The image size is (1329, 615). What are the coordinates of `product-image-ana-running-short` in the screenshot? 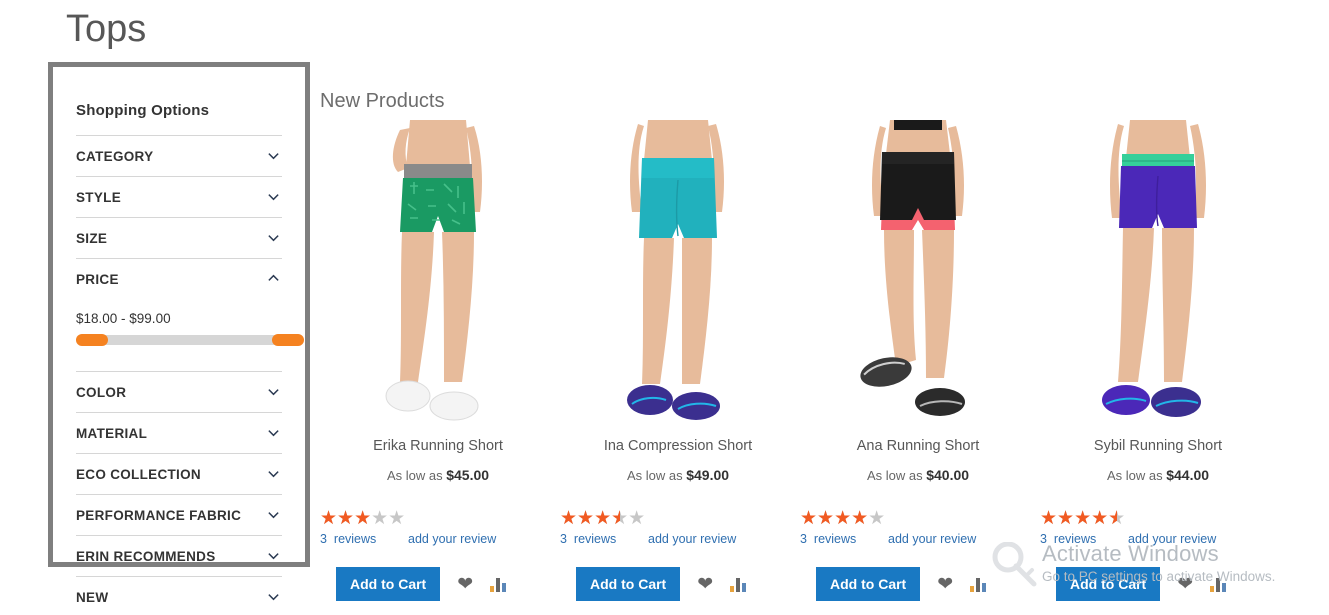 It's located at (918, 275).